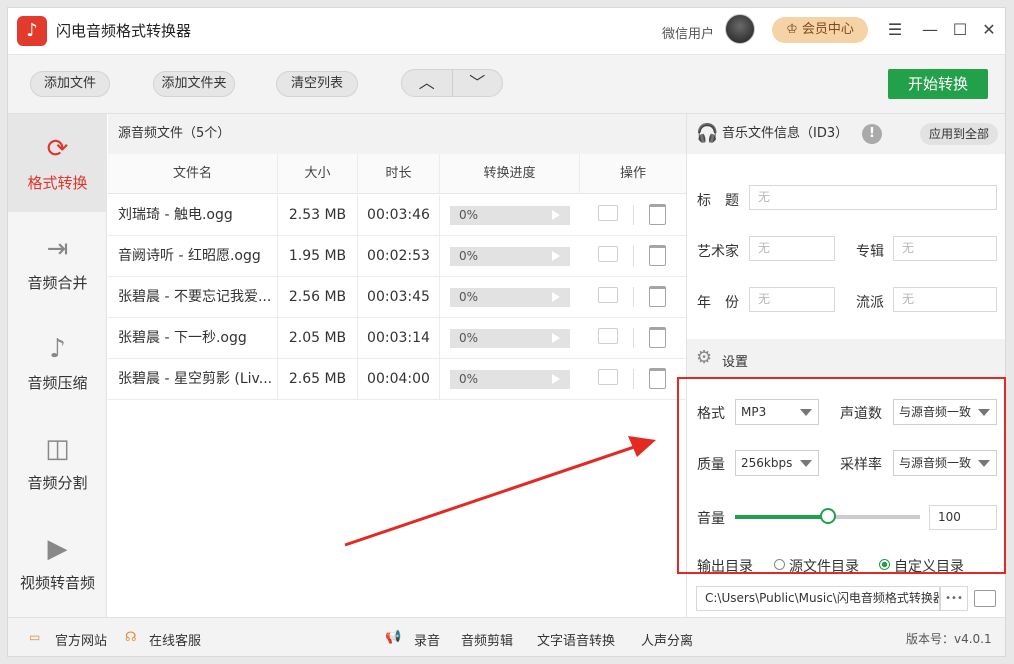  What do you see at coordinates (506, 84) in the screenshot?
I see `toolbar: 添加文件 添加文件夹 清空列表 ︿ ﹀ 开始转换` at bounding box center [506, 84].